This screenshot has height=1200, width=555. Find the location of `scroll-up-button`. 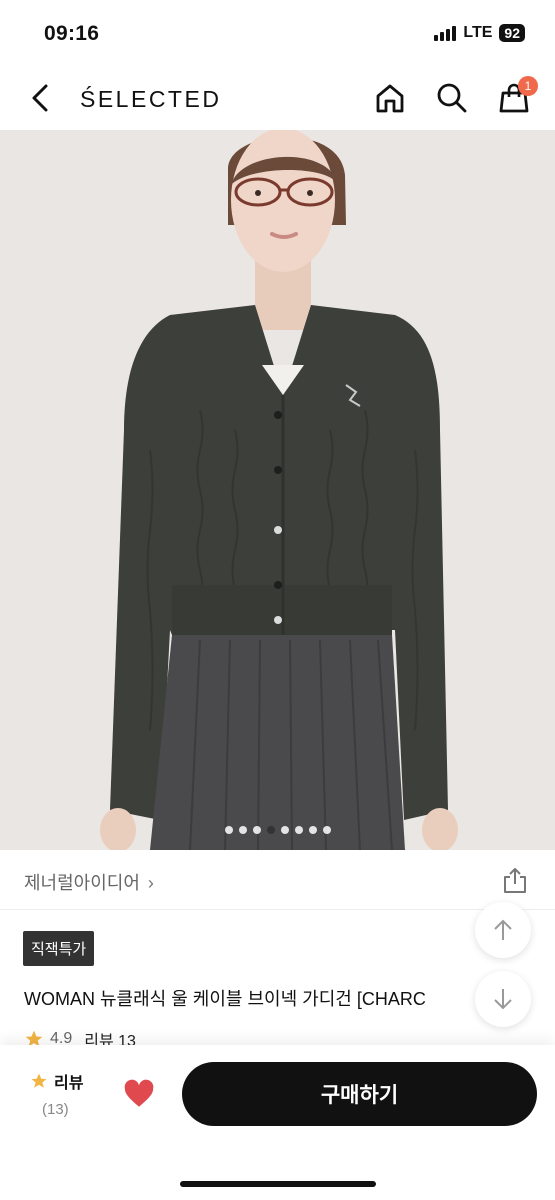

scroll-up-button is located at coordinates (503, 930).